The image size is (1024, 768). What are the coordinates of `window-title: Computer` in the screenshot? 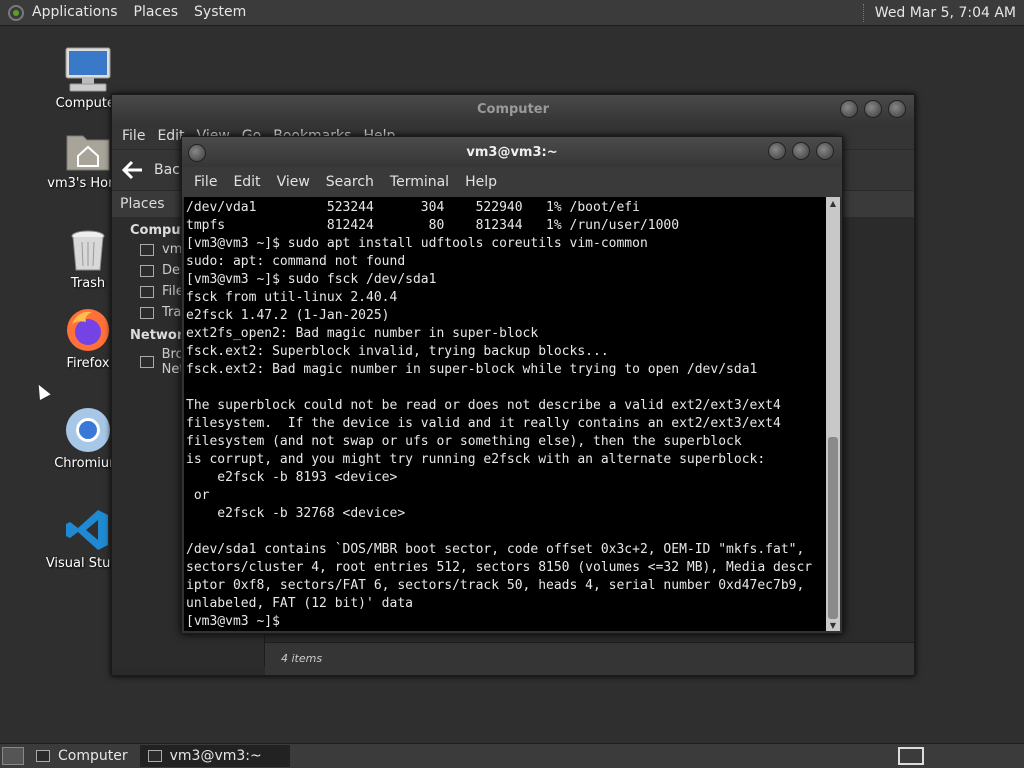 It's located at (513, 109).